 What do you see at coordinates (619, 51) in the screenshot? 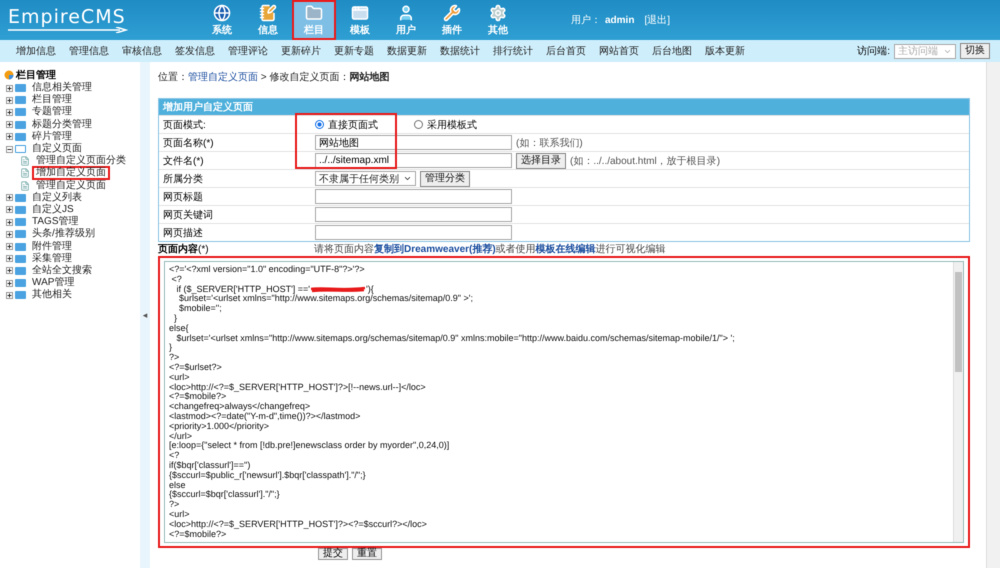
I see `toolbar-link: 网站首页` at bounding box center [619, 51].